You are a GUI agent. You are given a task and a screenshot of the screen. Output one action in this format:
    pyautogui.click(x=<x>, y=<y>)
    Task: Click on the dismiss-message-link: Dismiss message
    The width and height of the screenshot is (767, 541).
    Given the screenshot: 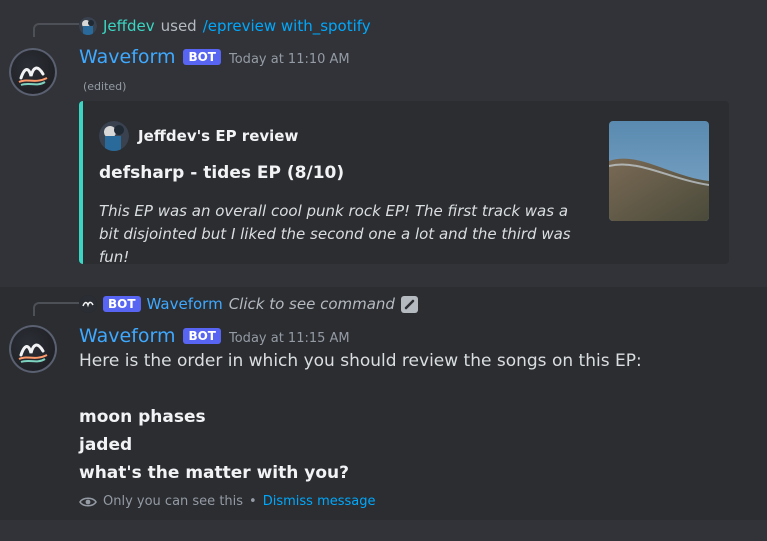 What is the action you would take?
    pyautogui.click(x=319, y=501)
    